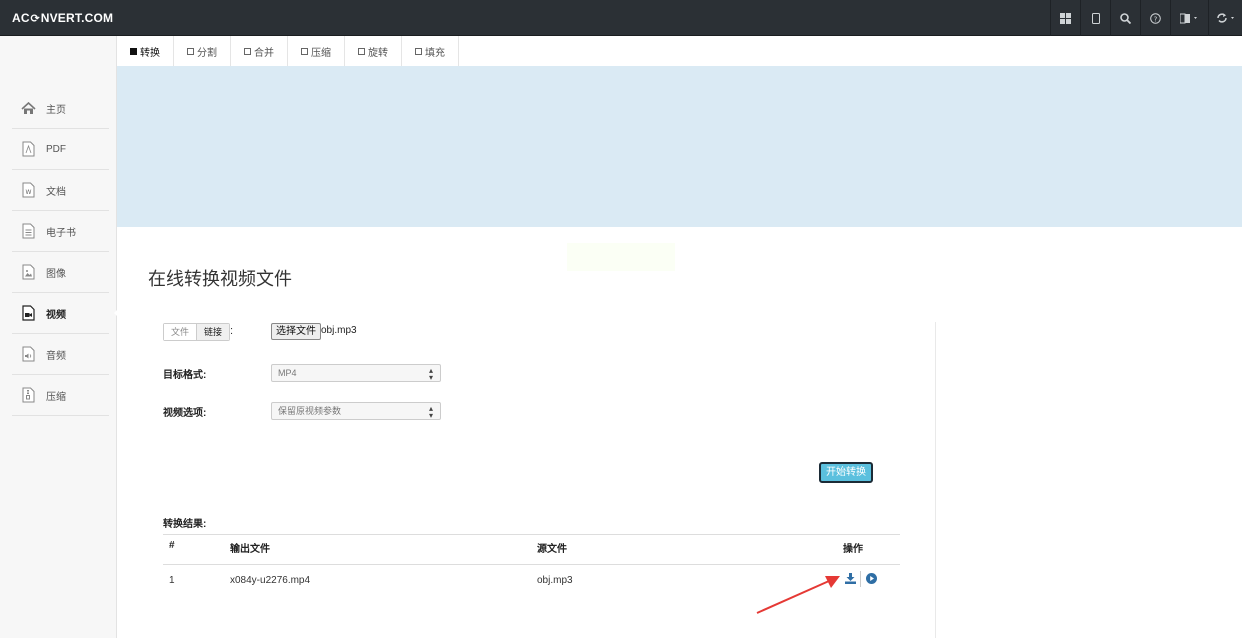 Image resolution: width=1242 pixels, height=638 pixels. What do you see at coordinates (28, 272) in the screenshot?
I see `image-file-icon` at bounding box center [28, 272].